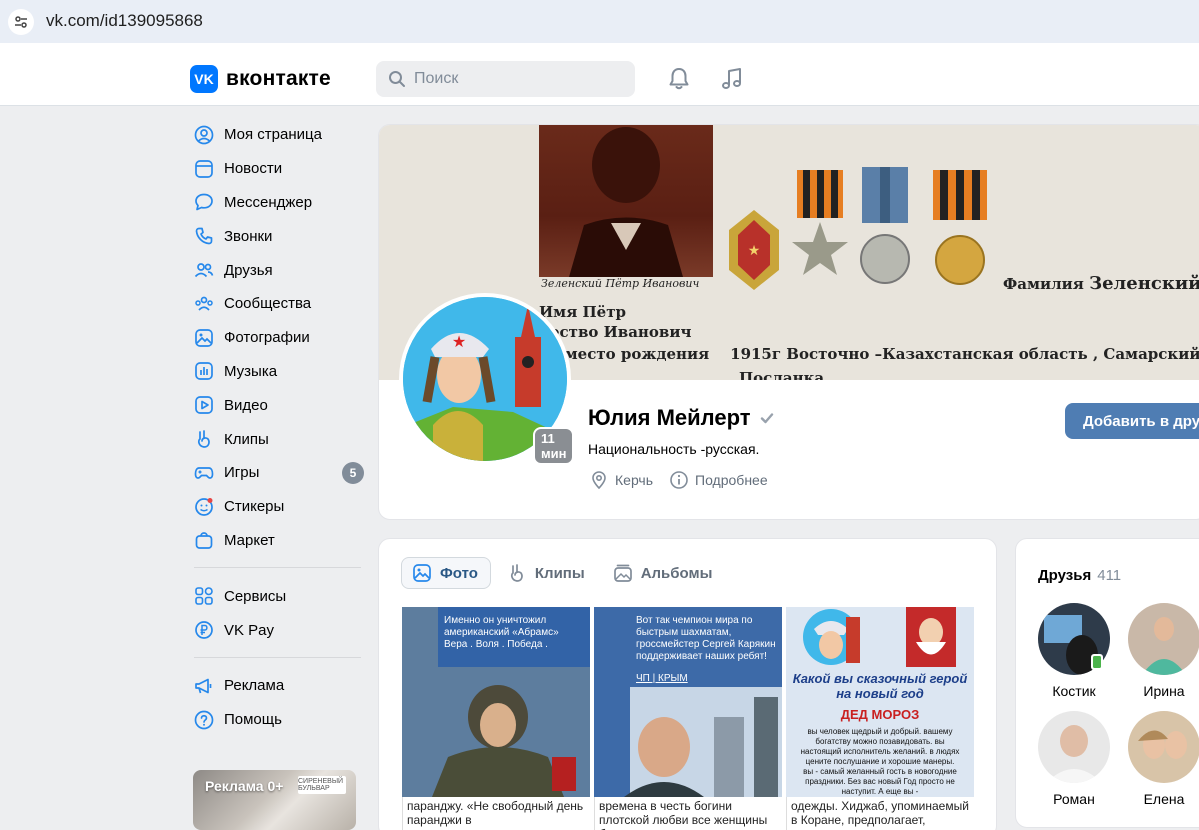 This screenshot has width=1199, height=830. I want to click on sidebar-item-video: Видео, so click(277, 405).